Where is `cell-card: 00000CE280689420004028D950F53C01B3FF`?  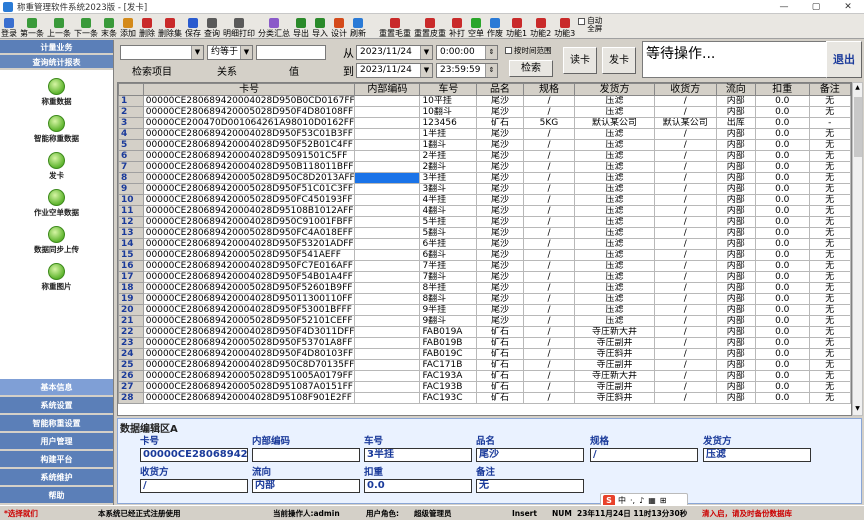 cell-card: 00000CE280689420004028D950F53C01B3FF is located at coordinates (249, 134).